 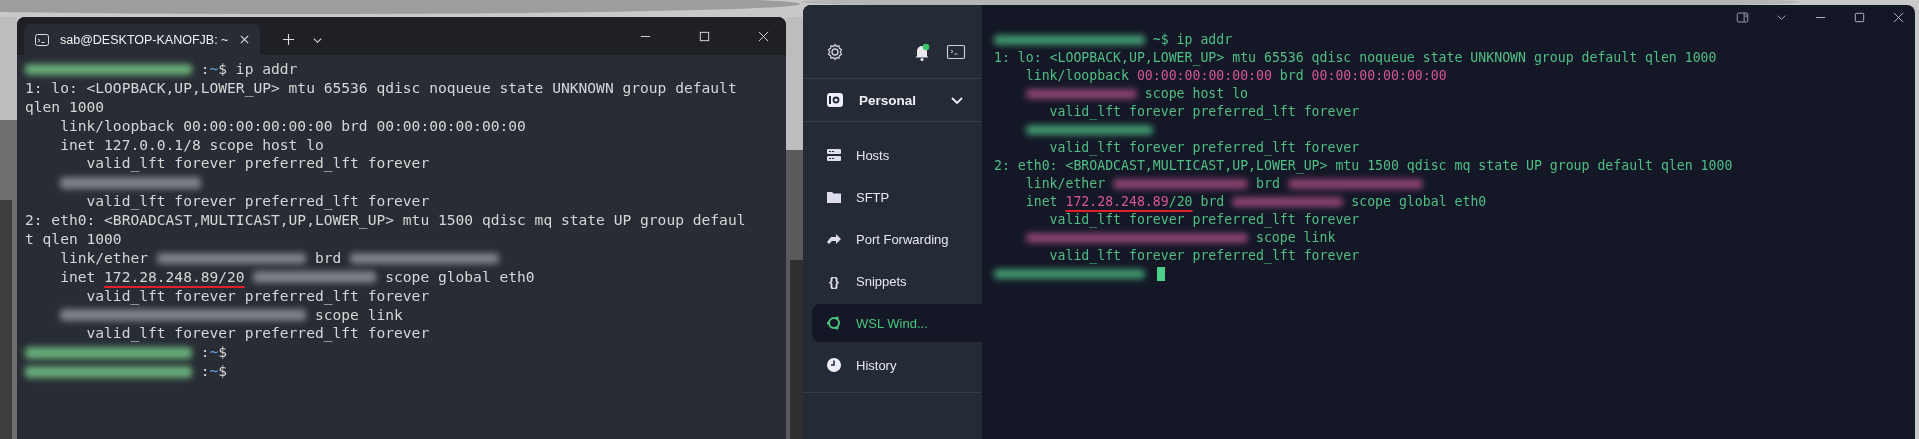 I want to click on terminal-text: 172.28.248.89/20, so click(x=174, y=277).